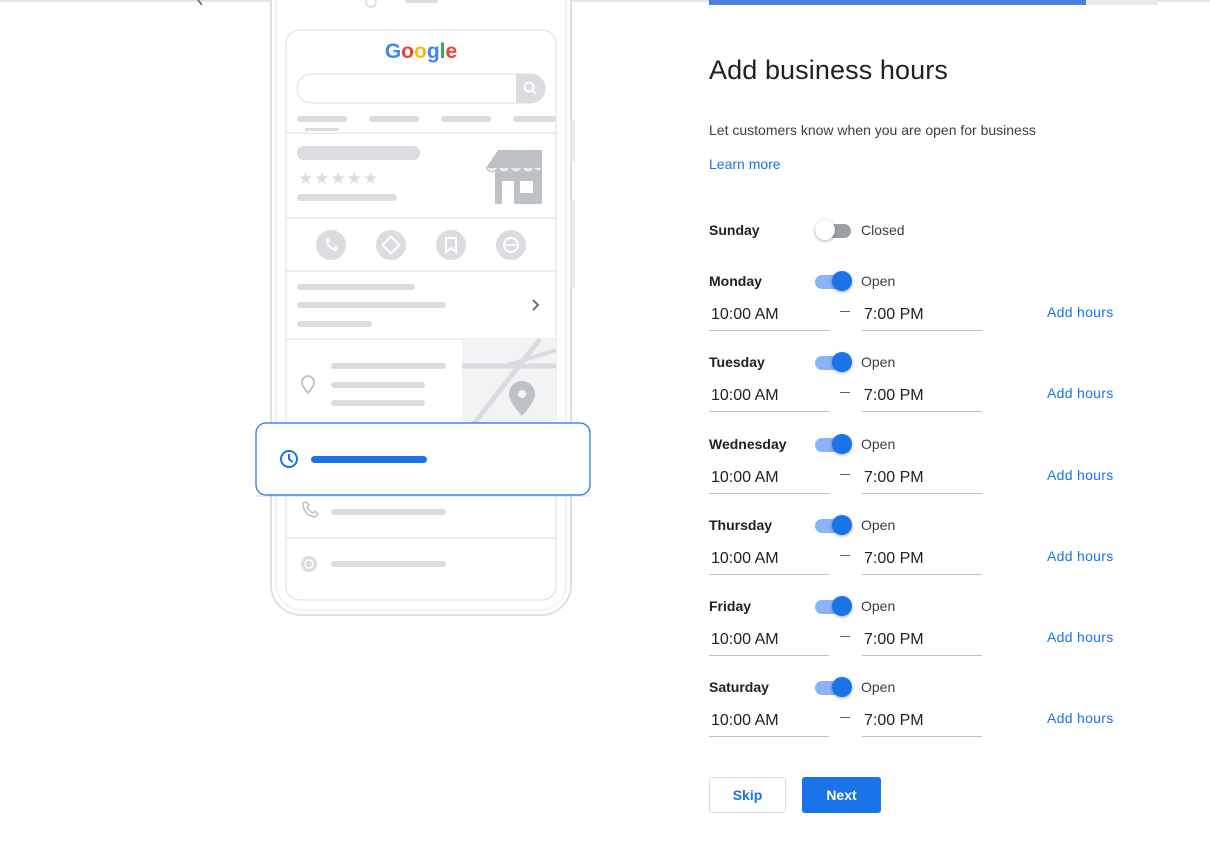 This screenshot has width=1210, height=848. I want to click on progress-bar, so click(933, 2).